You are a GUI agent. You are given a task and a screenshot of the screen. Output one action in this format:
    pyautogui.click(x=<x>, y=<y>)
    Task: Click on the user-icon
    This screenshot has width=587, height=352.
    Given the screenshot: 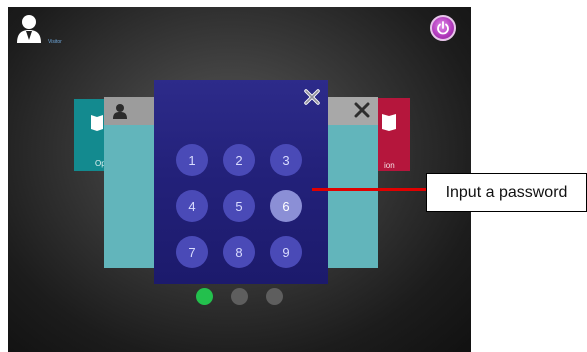 What is the action you would take?
    pyautogui.click(x=120, y=111)
    